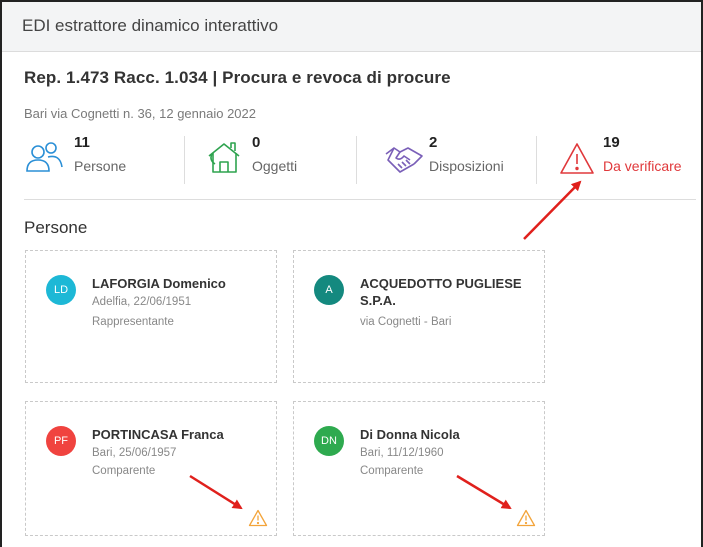 Image resolution: width=703 pixels, height=547 pixels. I want to click on stat-disposizioni: 2 Disposizioni, so click(459, 159).